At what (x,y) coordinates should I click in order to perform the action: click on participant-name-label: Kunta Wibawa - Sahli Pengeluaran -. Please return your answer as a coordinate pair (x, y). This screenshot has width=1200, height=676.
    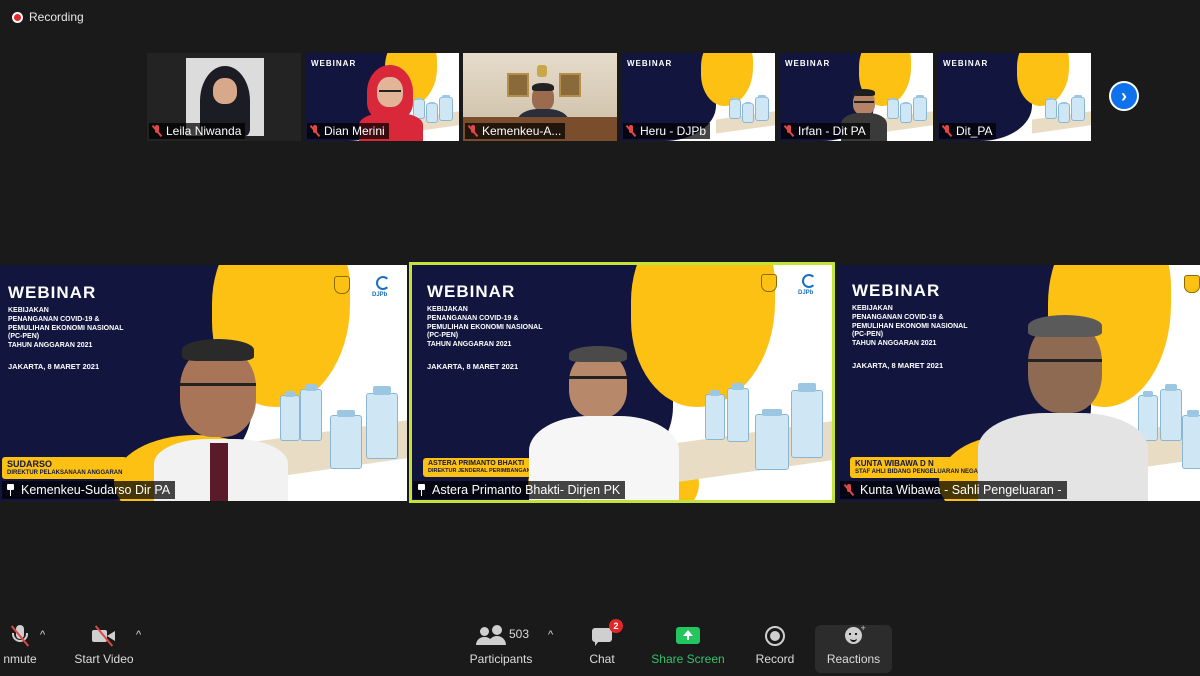
    Looking at the image, I should click on (953, 490).